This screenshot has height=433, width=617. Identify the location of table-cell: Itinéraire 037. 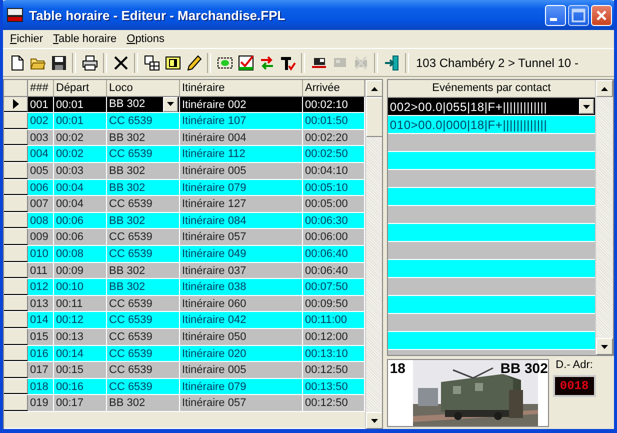
(241, 270).